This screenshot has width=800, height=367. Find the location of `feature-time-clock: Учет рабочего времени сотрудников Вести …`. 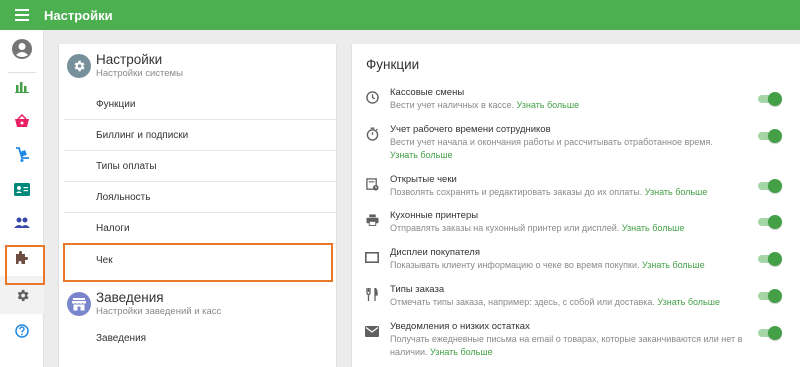

feature-time-clock: Учет рабочего времени сотрудников Вести … is located at coordinates (576, 144).